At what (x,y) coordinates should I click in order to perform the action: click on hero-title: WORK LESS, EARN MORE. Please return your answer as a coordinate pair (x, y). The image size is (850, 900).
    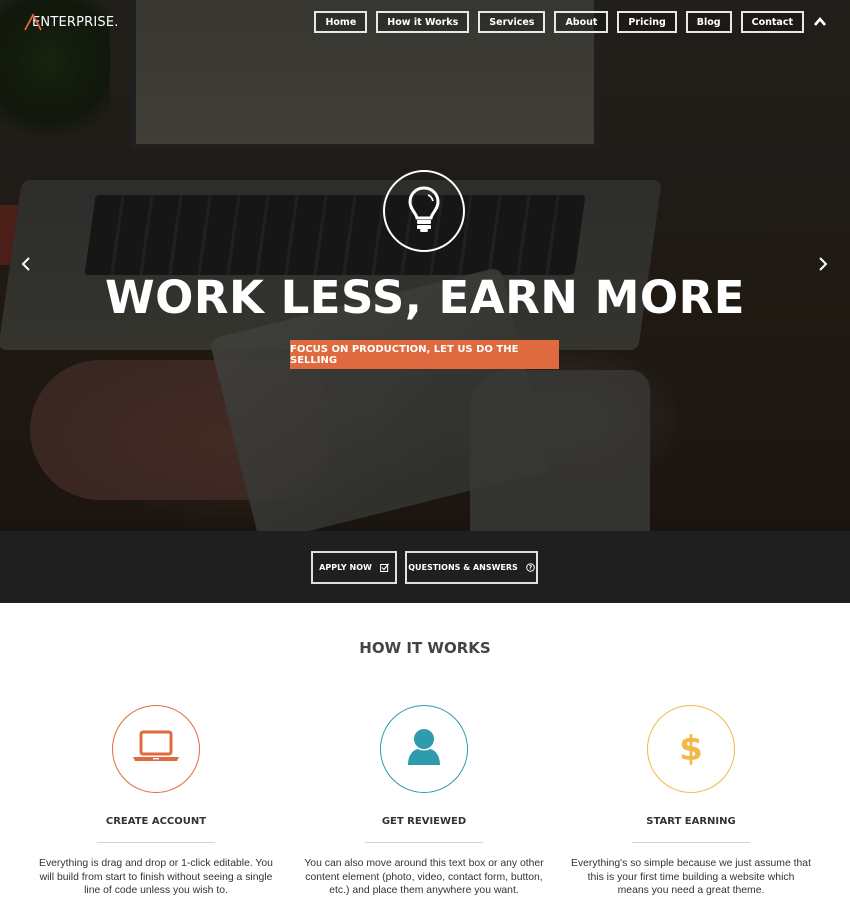
    Looking at the image, I should click on (425, 297).